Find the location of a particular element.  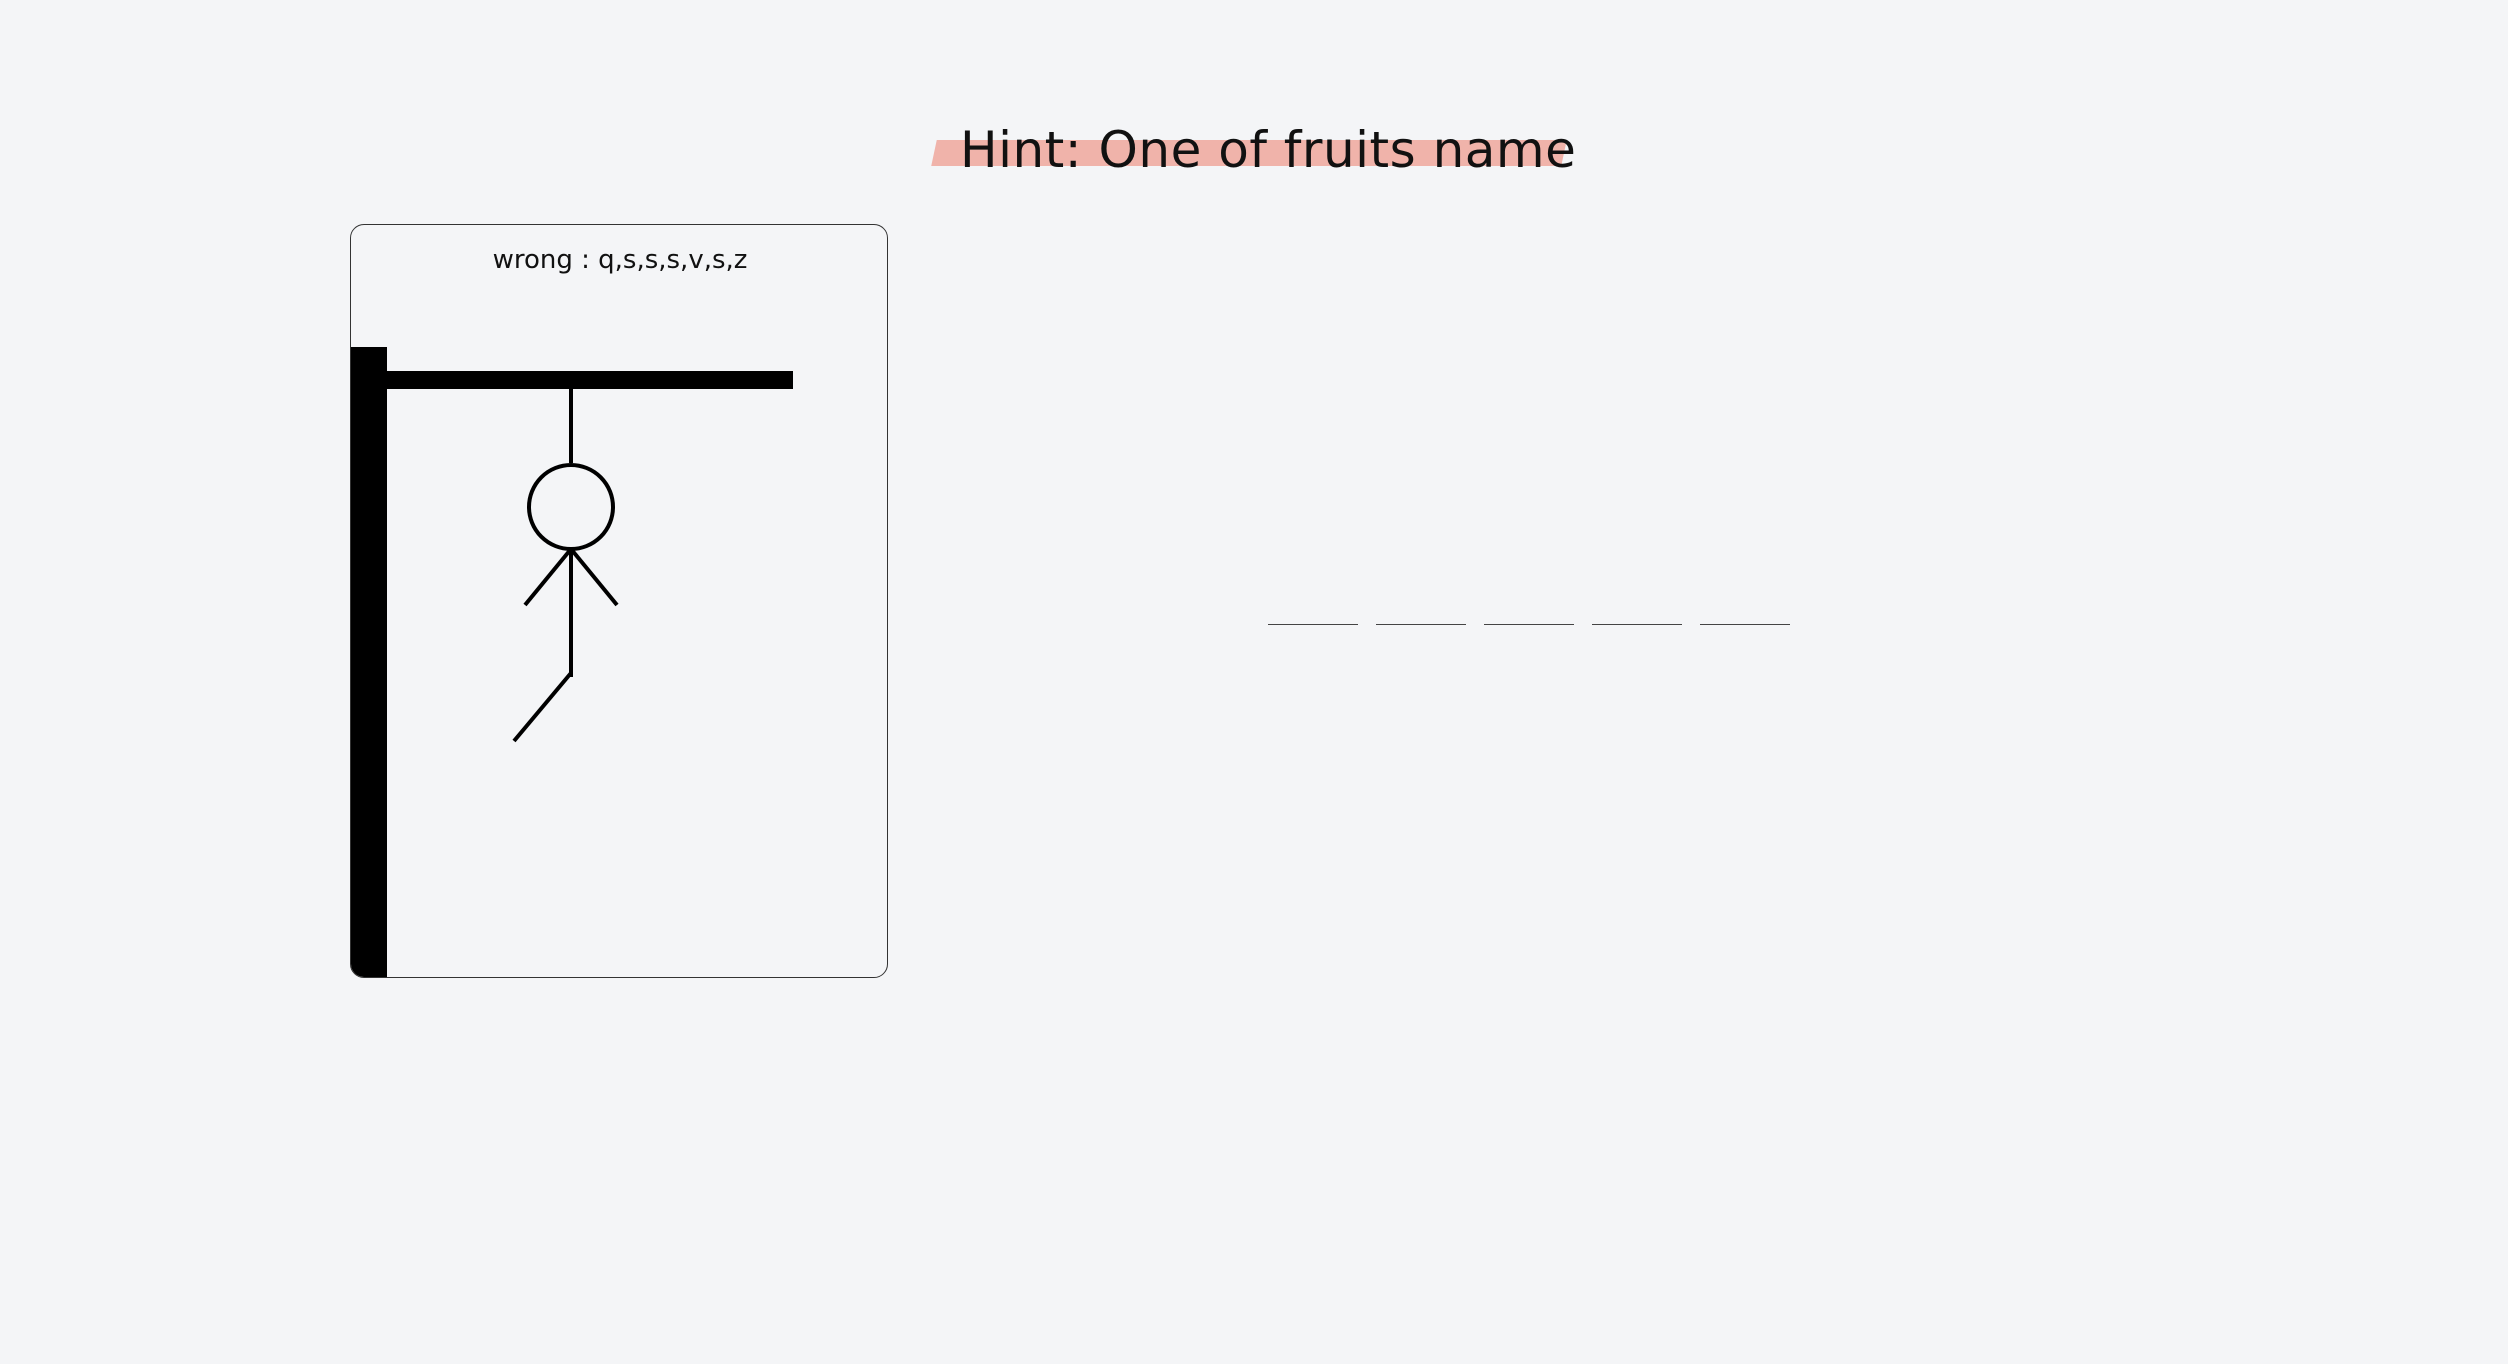

hangman-head is located at coordinates (571, 507).